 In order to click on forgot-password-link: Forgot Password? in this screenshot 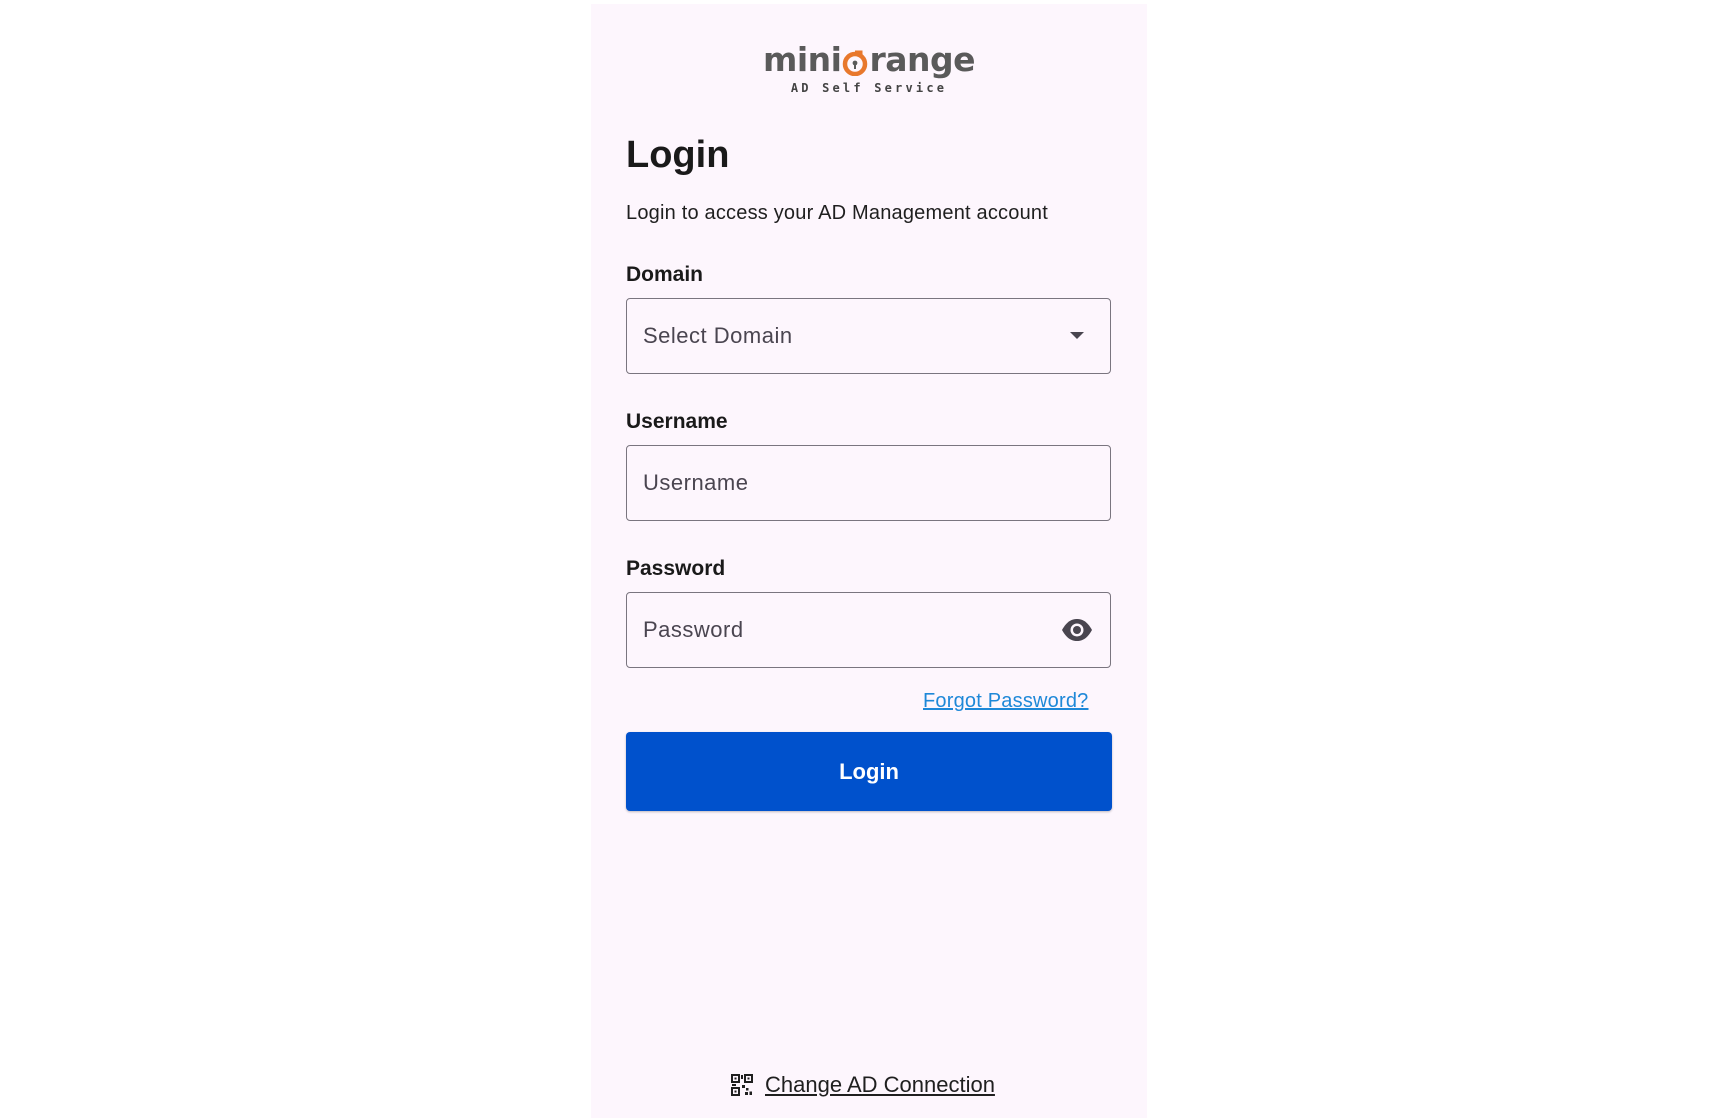, I will do `click(1006, 701)`.